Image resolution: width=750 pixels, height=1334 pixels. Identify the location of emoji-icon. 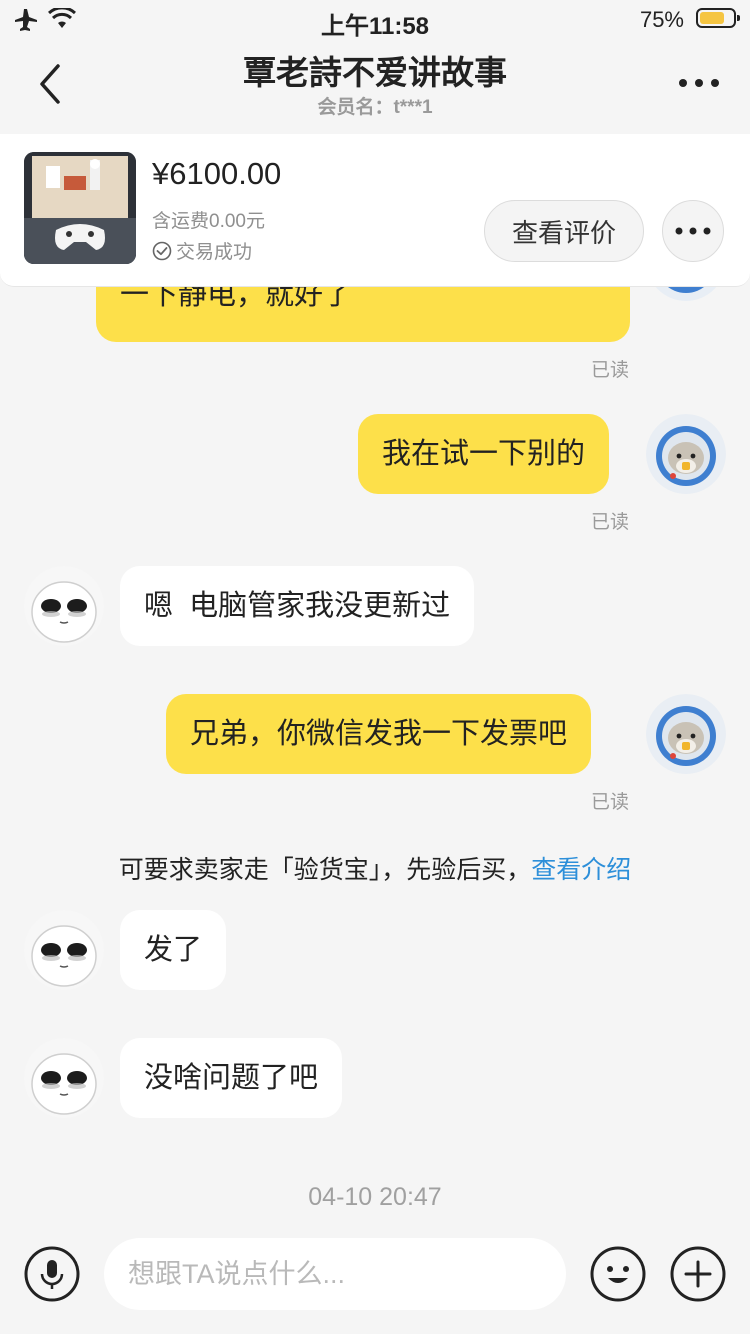
(618, 1274).